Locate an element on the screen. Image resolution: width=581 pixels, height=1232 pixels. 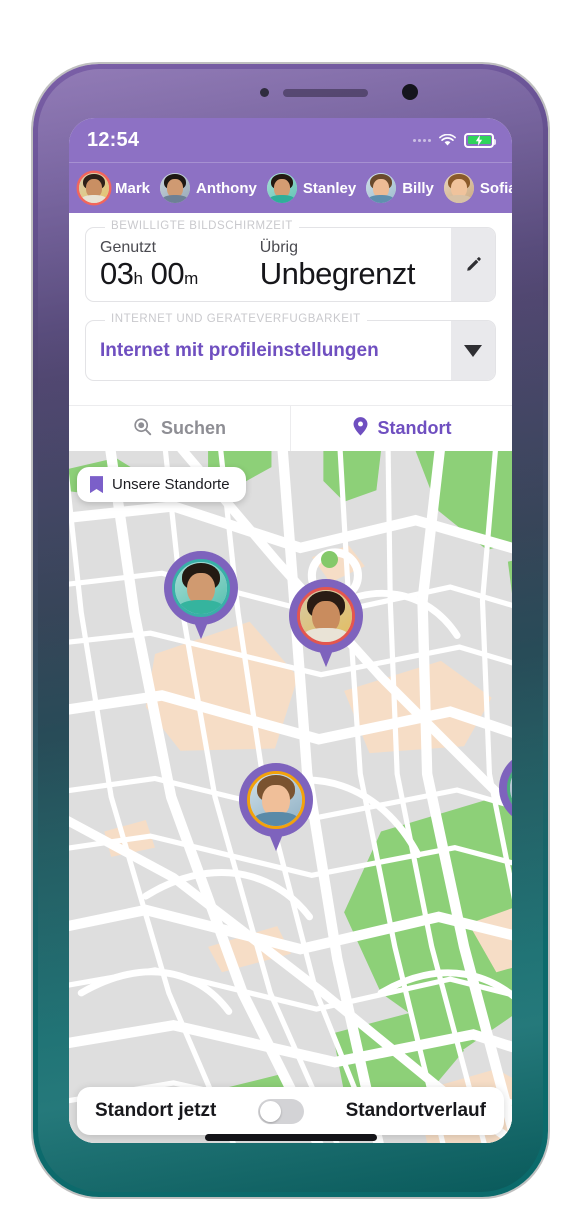
screen-time-body: Genutzt 03h 00m Übrig Unbegrenzt is located at coordinates (268, 264).